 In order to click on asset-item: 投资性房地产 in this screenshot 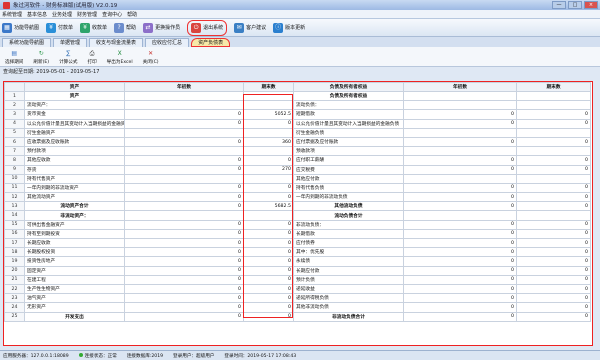, I will do `click(74, 261)`.